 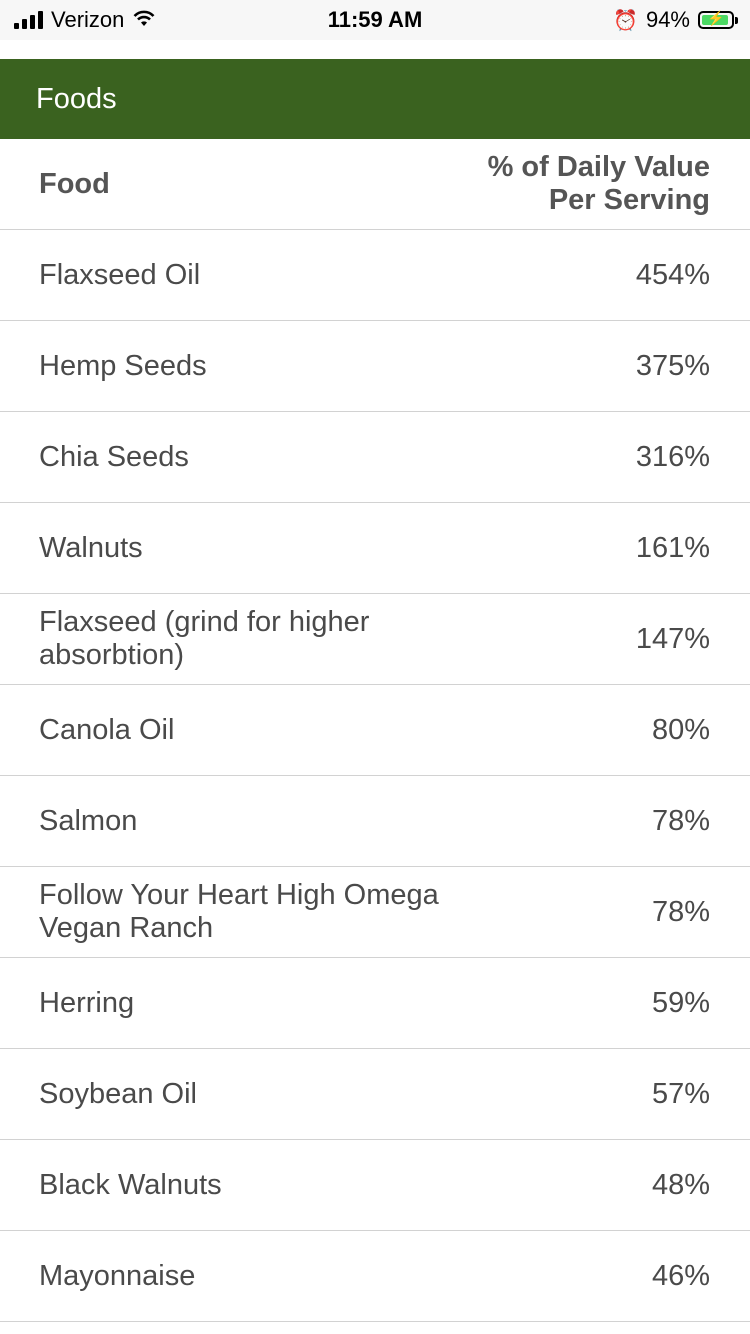 What do you see at coordinates (220, 548) in the screenshot?
I see `food-name: Walnuts` at bounding box center [220, 548].